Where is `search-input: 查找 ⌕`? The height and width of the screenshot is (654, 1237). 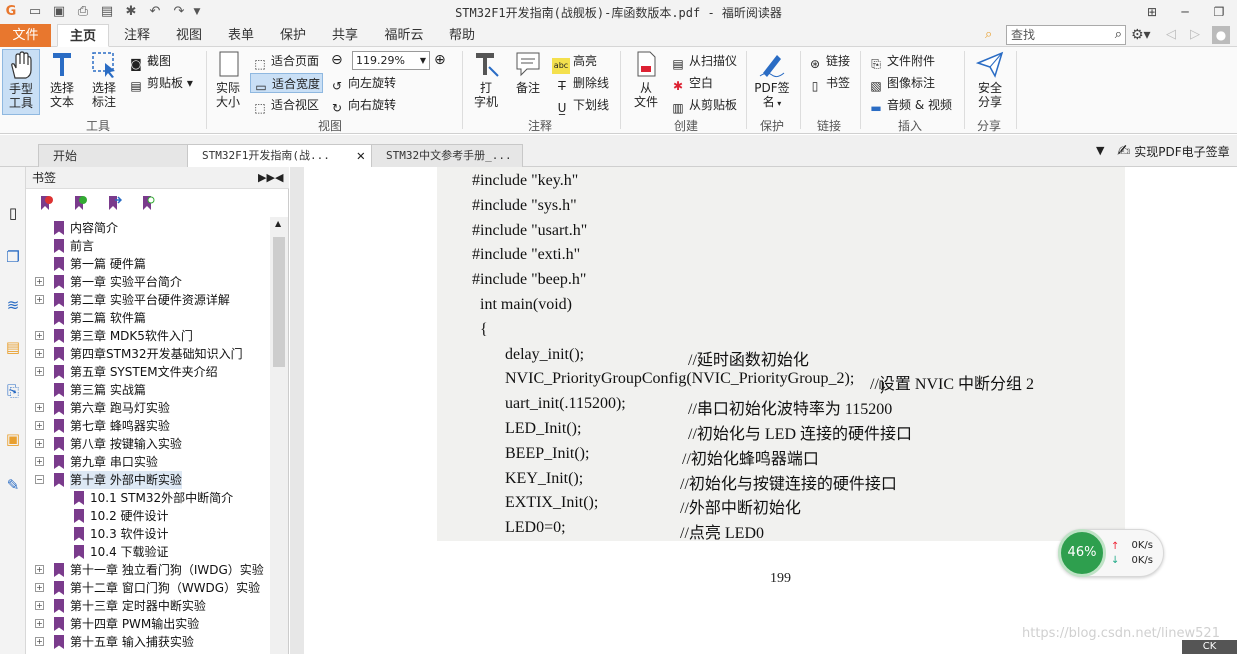 search-input: 查找 ⌕ is located at coordinates (1066, 35).